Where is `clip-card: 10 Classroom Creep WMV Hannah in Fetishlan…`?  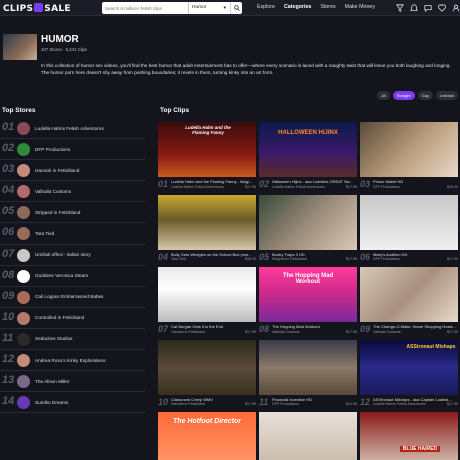
clip-card: 10 Classroom Creep WMV Hannah in Fetishlan… is located at coordinates (207, 374).